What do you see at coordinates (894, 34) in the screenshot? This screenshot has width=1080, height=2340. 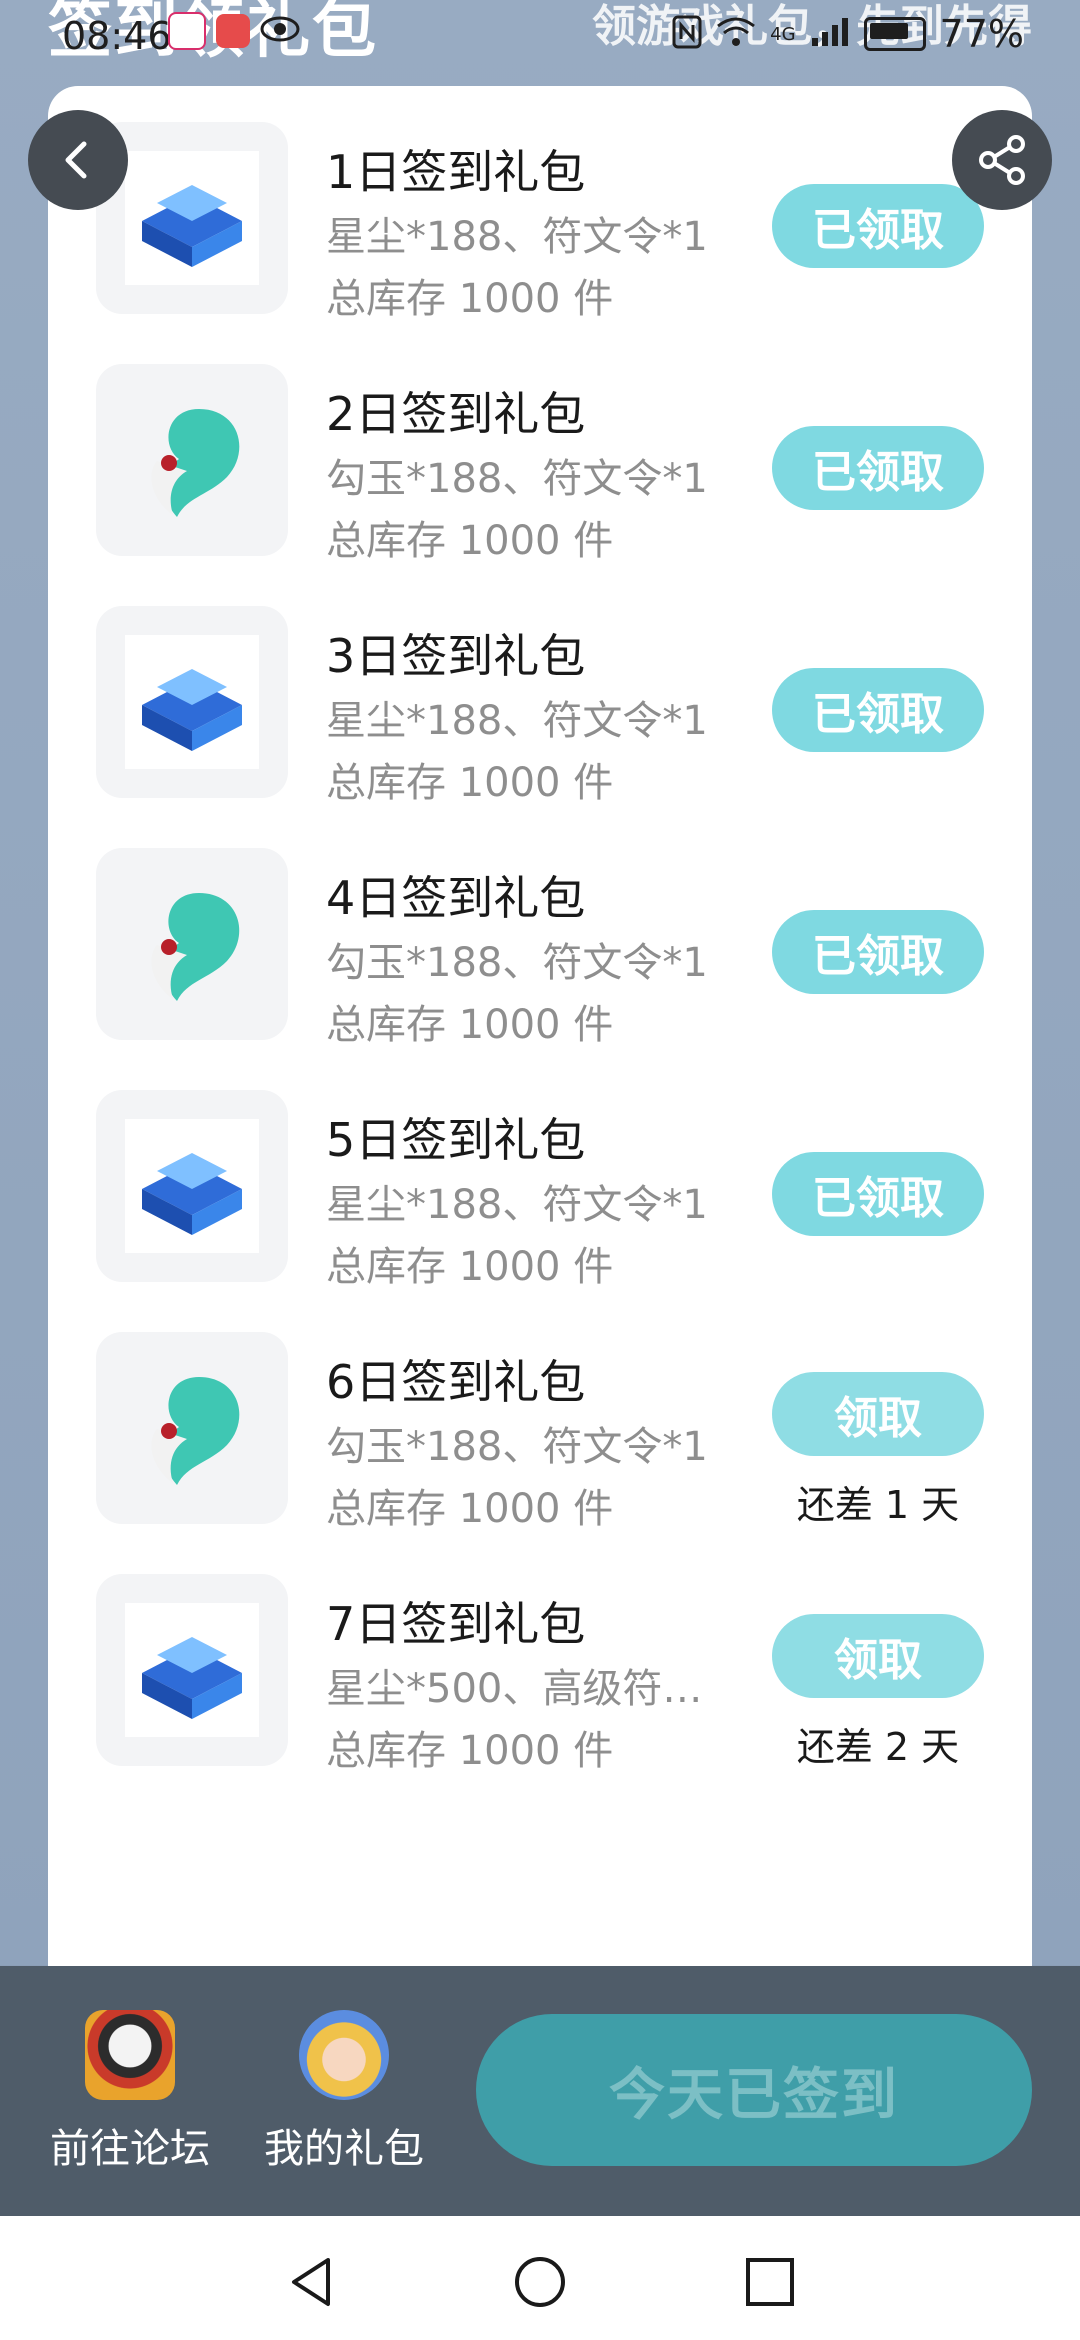 I see `battery-icon` at bounding box center [894, 34].